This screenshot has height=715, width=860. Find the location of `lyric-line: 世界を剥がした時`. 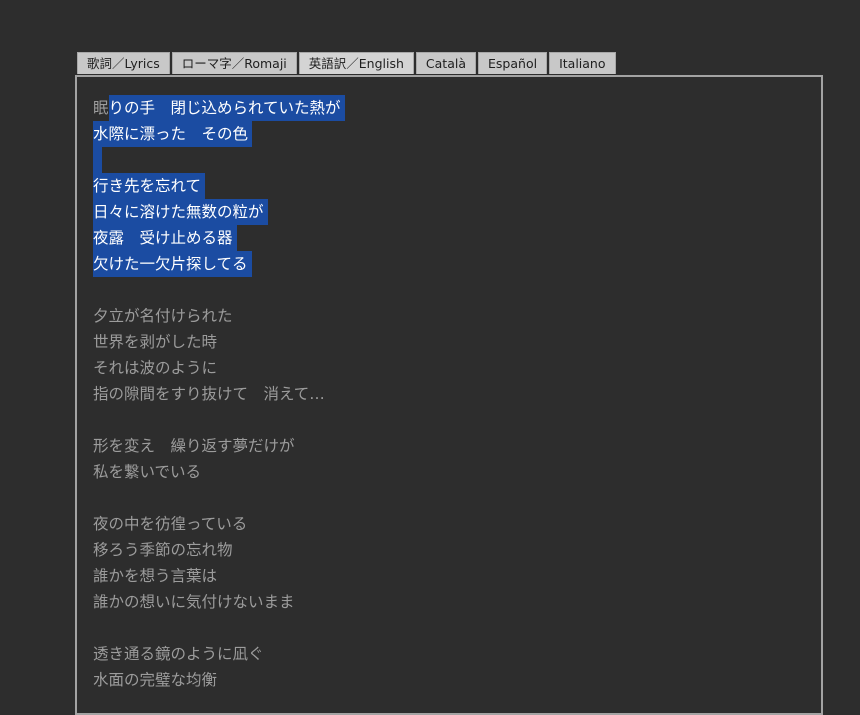

lyric-line: 世界を剥がした時 is located at coordinates (155, 342).